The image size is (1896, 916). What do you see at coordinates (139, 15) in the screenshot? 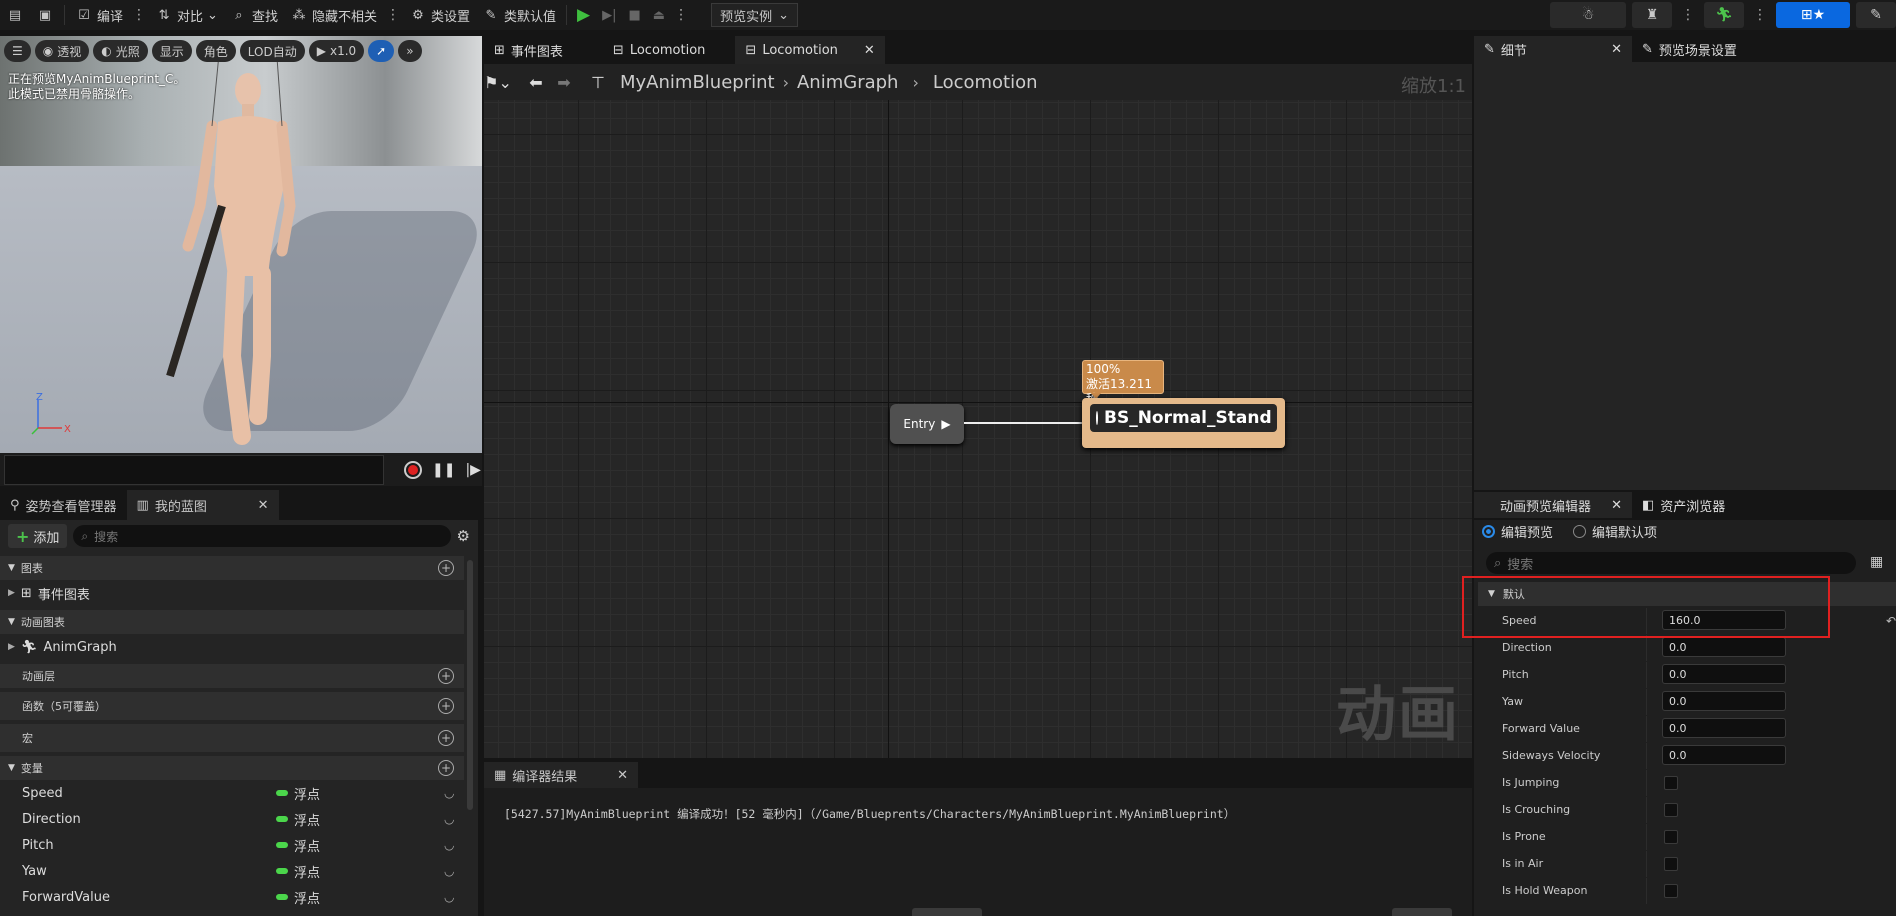
I see `compile-options-icon: ⋮` at bounding box center [139, 15].